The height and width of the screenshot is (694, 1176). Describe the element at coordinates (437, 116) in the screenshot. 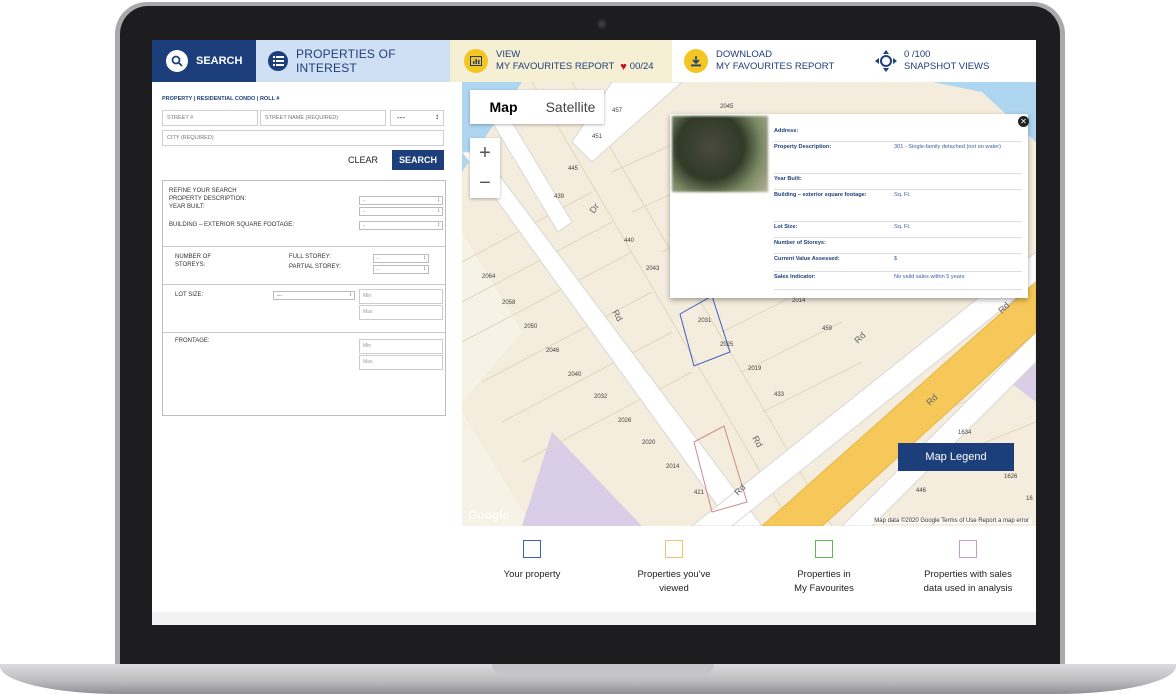

I see `select-arrows-icon: ↕` at that location.